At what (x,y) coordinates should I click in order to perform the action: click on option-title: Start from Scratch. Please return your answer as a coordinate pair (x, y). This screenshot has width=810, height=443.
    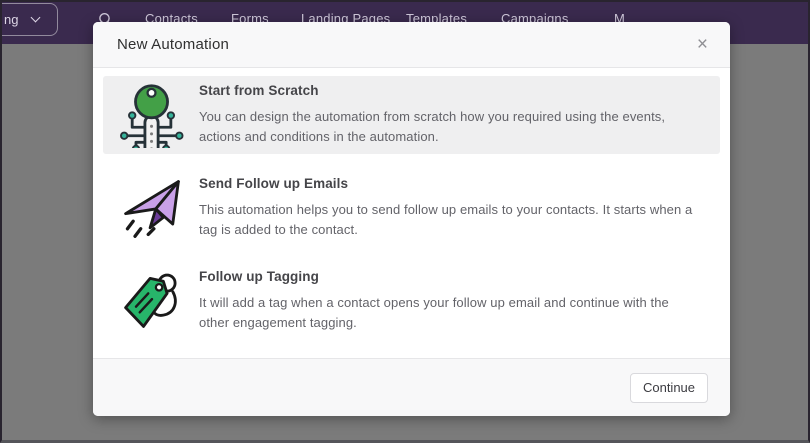
    Looking at the image, I should click on (259, 90).